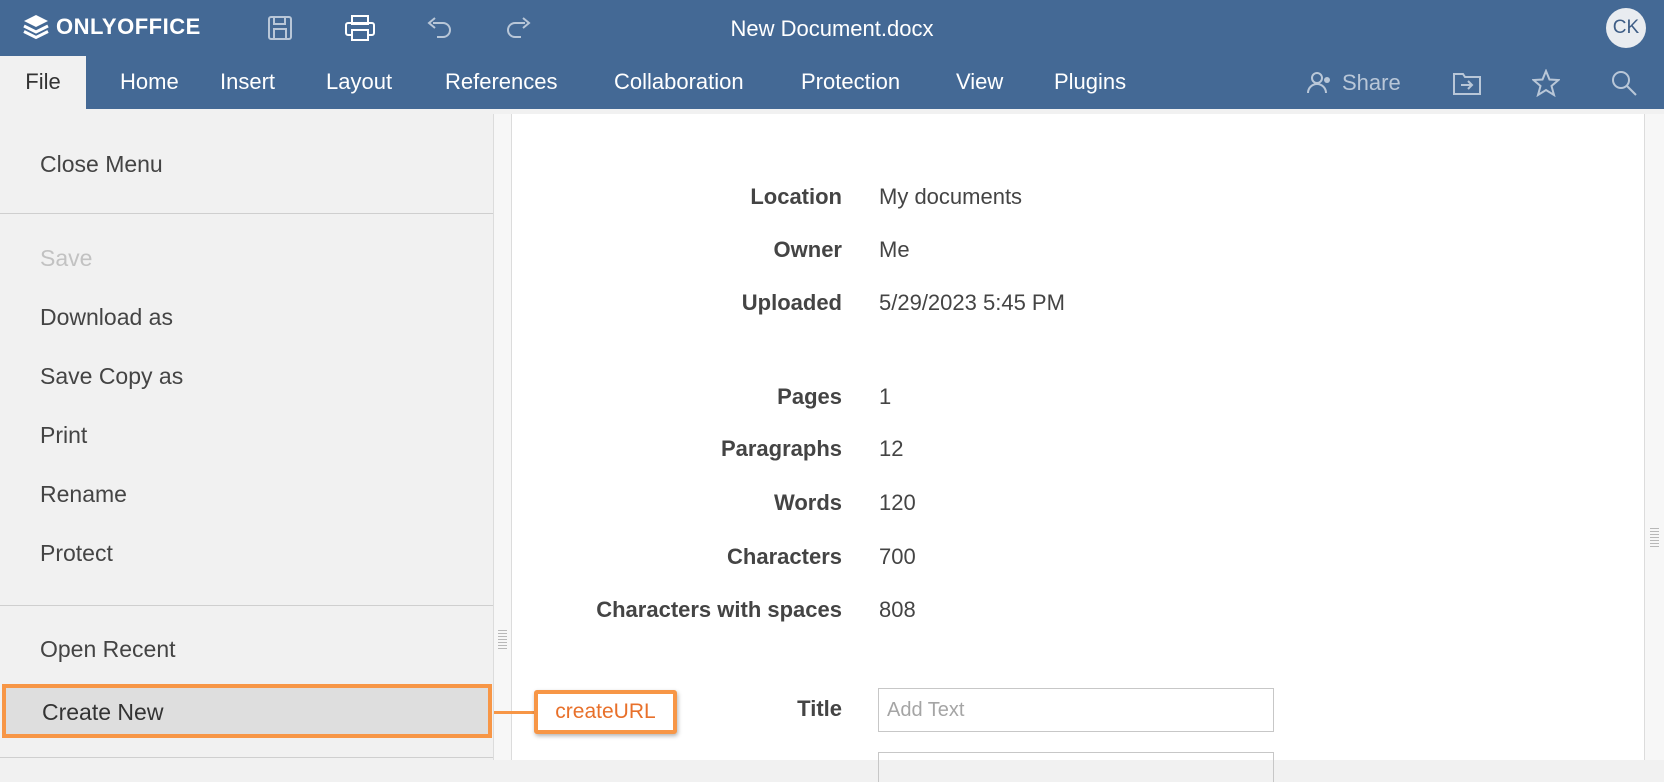 The height and width of the screenshot is (782, 1664). I want to click on characters-value: 700, so click(897, 556).